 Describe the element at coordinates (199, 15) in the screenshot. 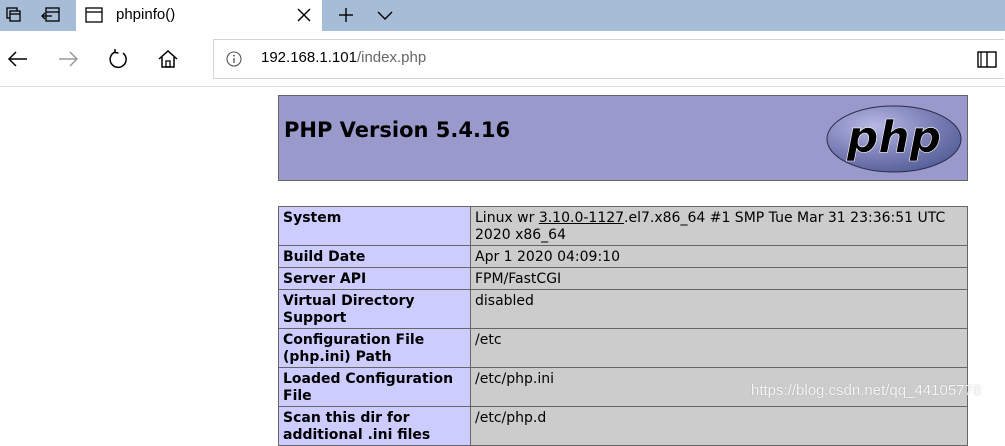

I see `active-tab: phpinfo()` at that location.